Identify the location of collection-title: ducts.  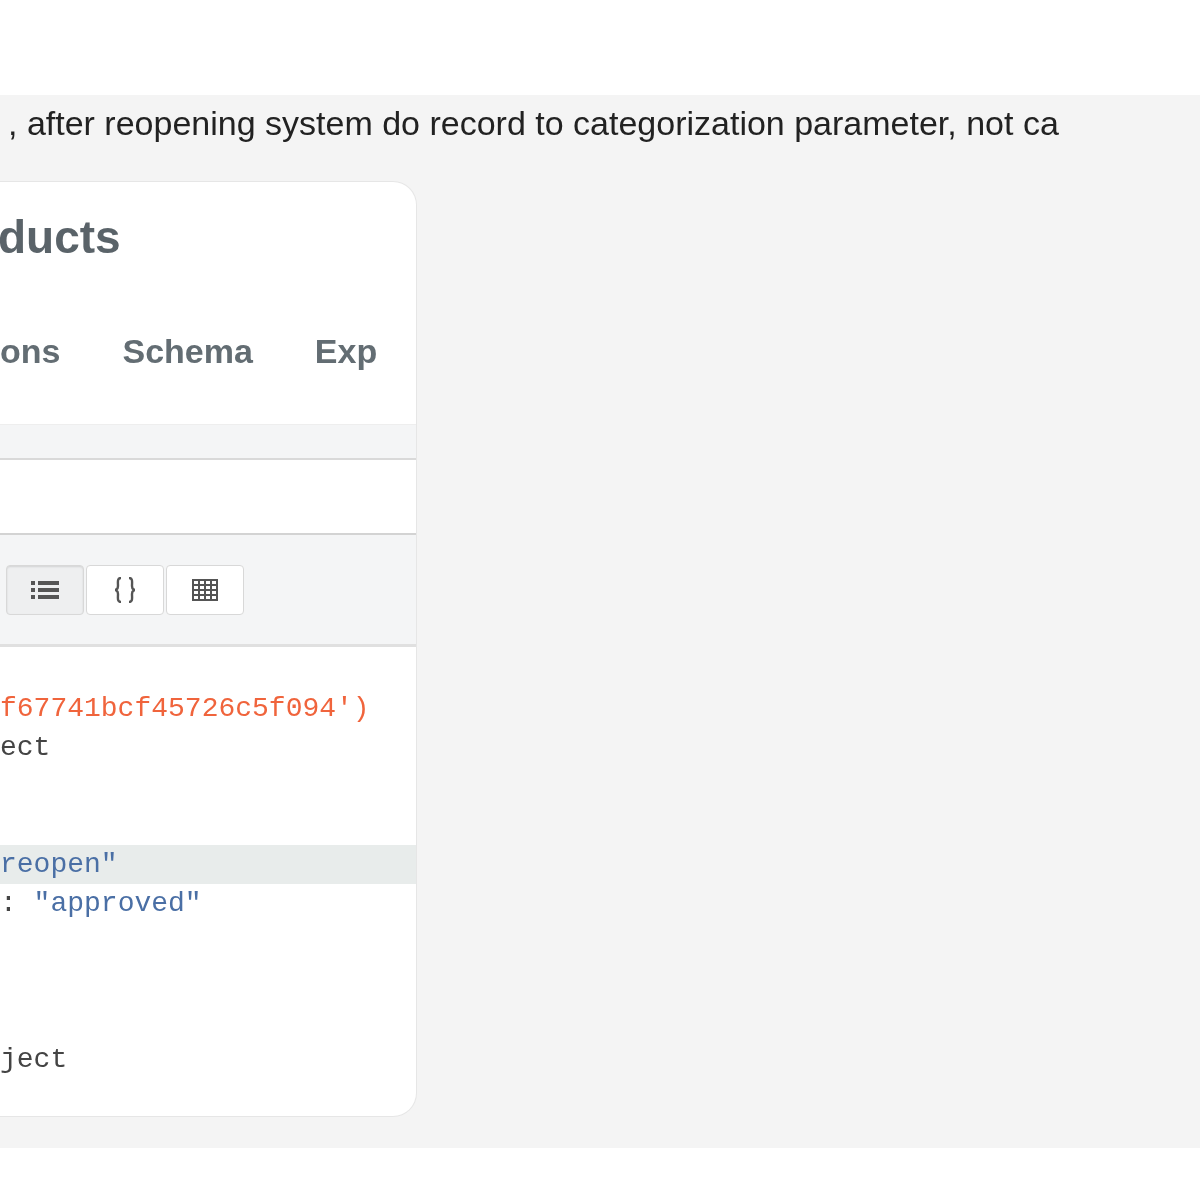
(61, 237).